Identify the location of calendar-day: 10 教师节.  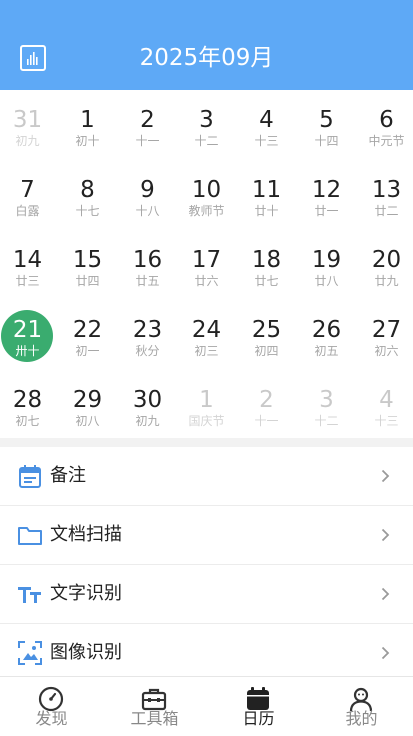
(206, 194).